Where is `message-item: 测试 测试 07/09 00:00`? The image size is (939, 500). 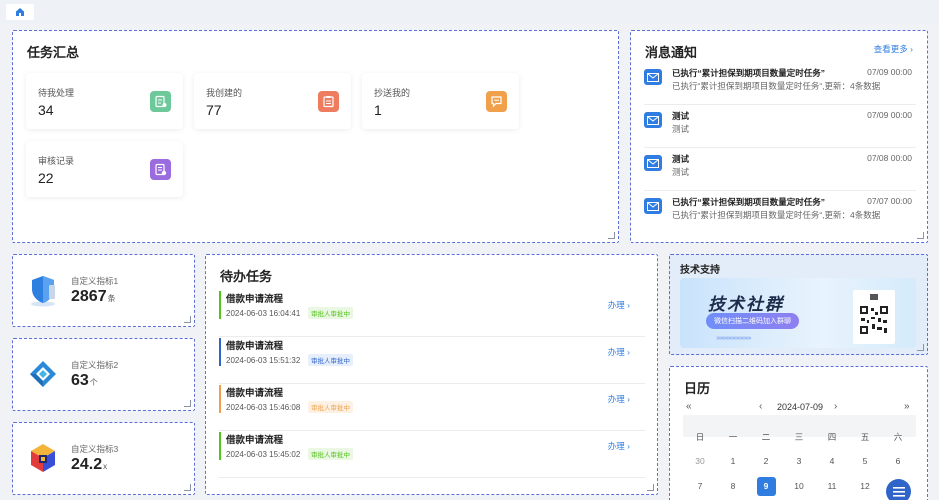 message-item: 测试 测试 07/09 00:00 is located at coordinates (780, 128).